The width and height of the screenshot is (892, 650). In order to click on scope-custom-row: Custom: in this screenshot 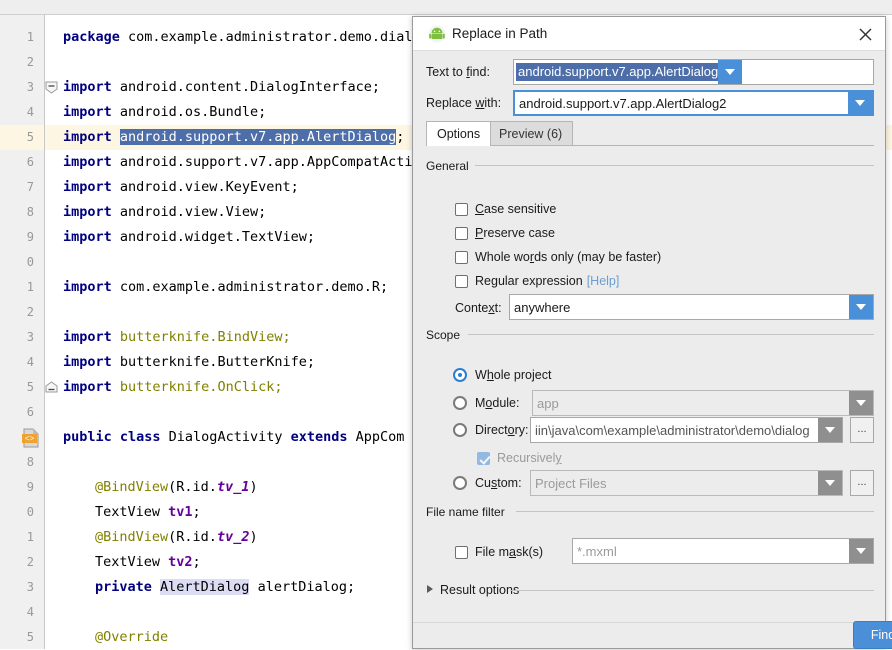, I will do `click(487, 483)`.